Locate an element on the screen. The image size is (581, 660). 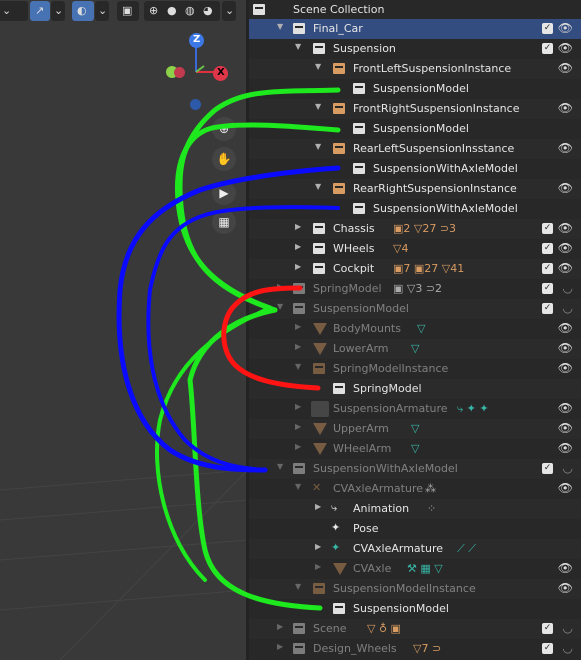
outliner-row-cvaxlearmature: ▼ ✕ CVAxleArmature ⁂ 👁 is located at coordinates (415, 489).